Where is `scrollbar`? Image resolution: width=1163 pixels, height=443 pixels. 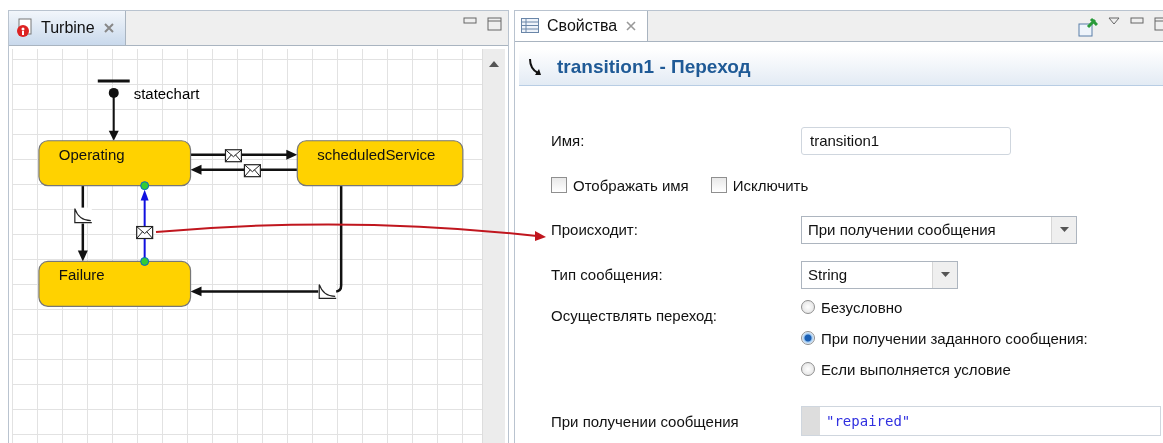
scrollbar is located at coordinates (493, 246).